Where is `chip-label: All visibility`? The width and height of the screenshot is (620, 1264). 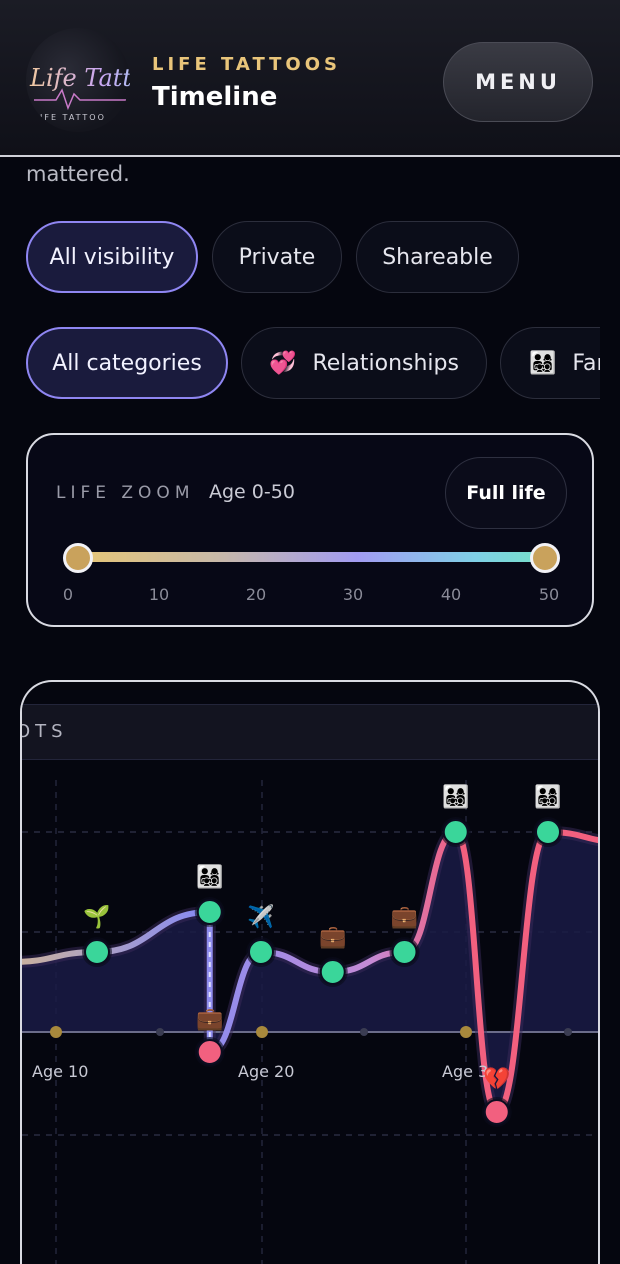
chip-label: All visibility is located at coordinates (112, 257).